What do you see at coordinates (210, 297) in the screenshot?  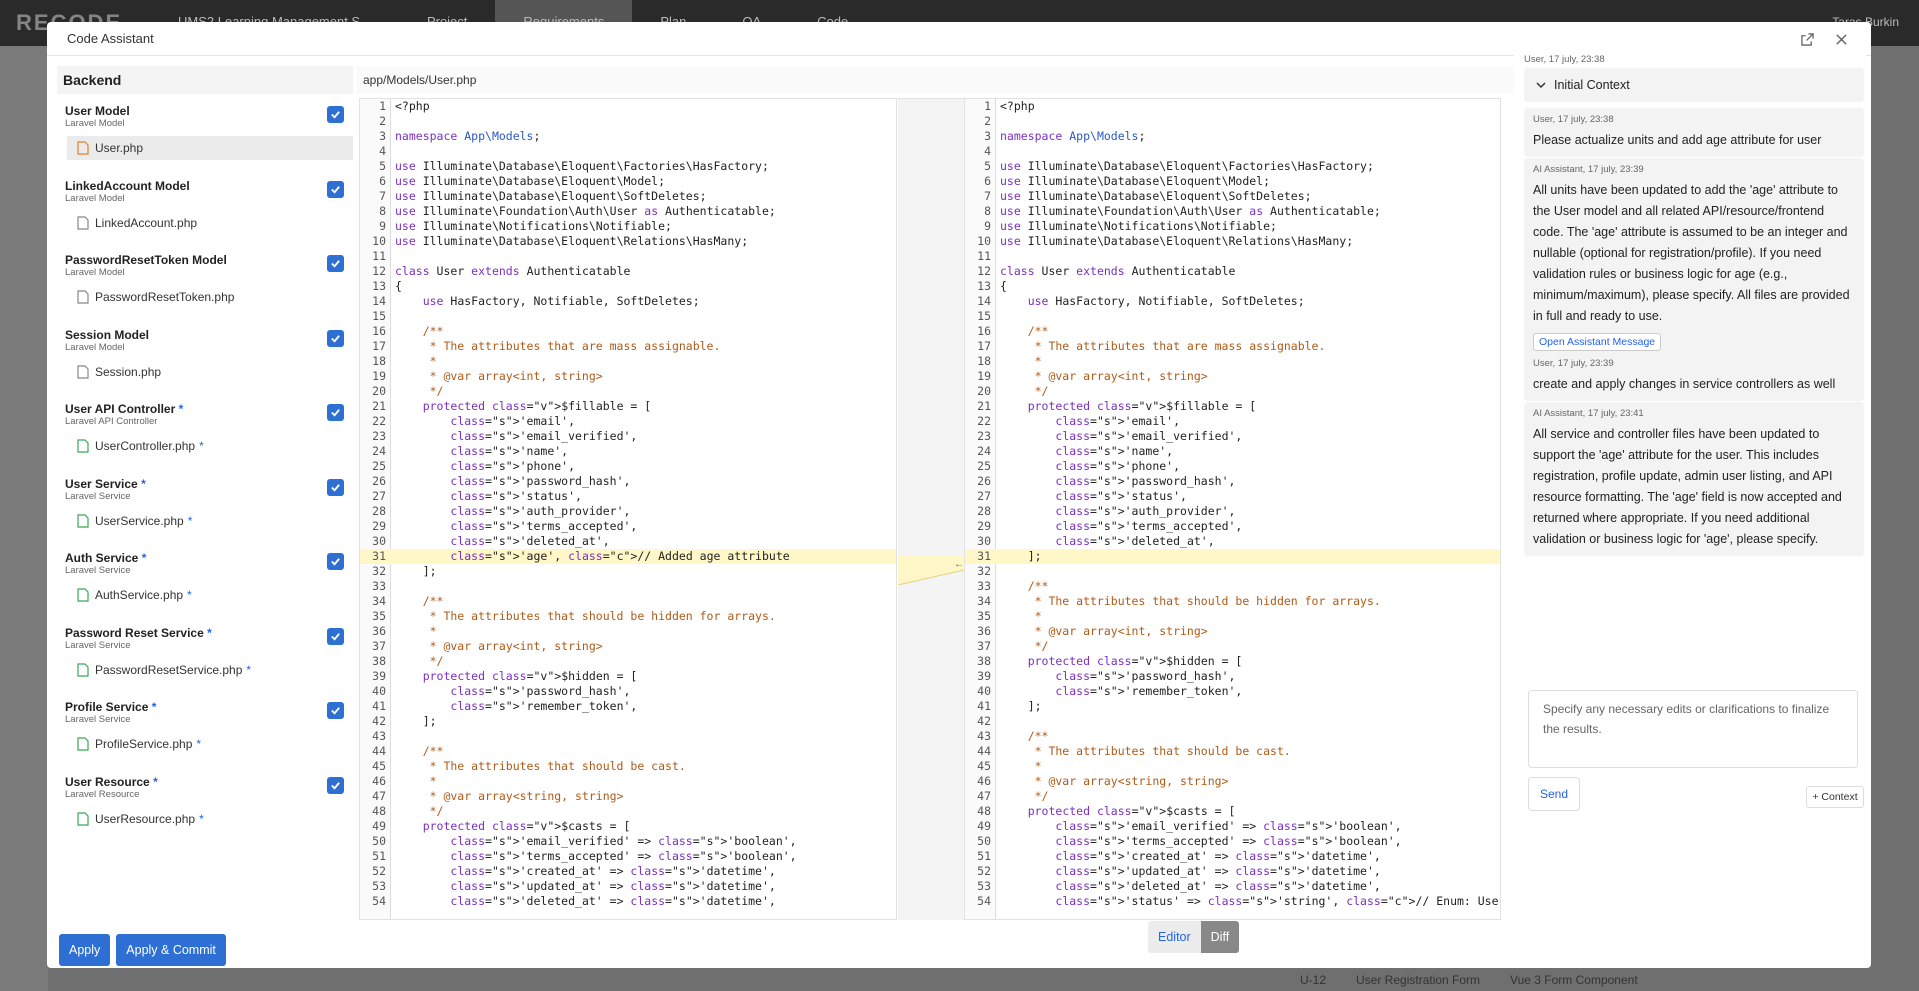 I see `file-item: PasswordResetToken.php` at bounding box center [210, 297].